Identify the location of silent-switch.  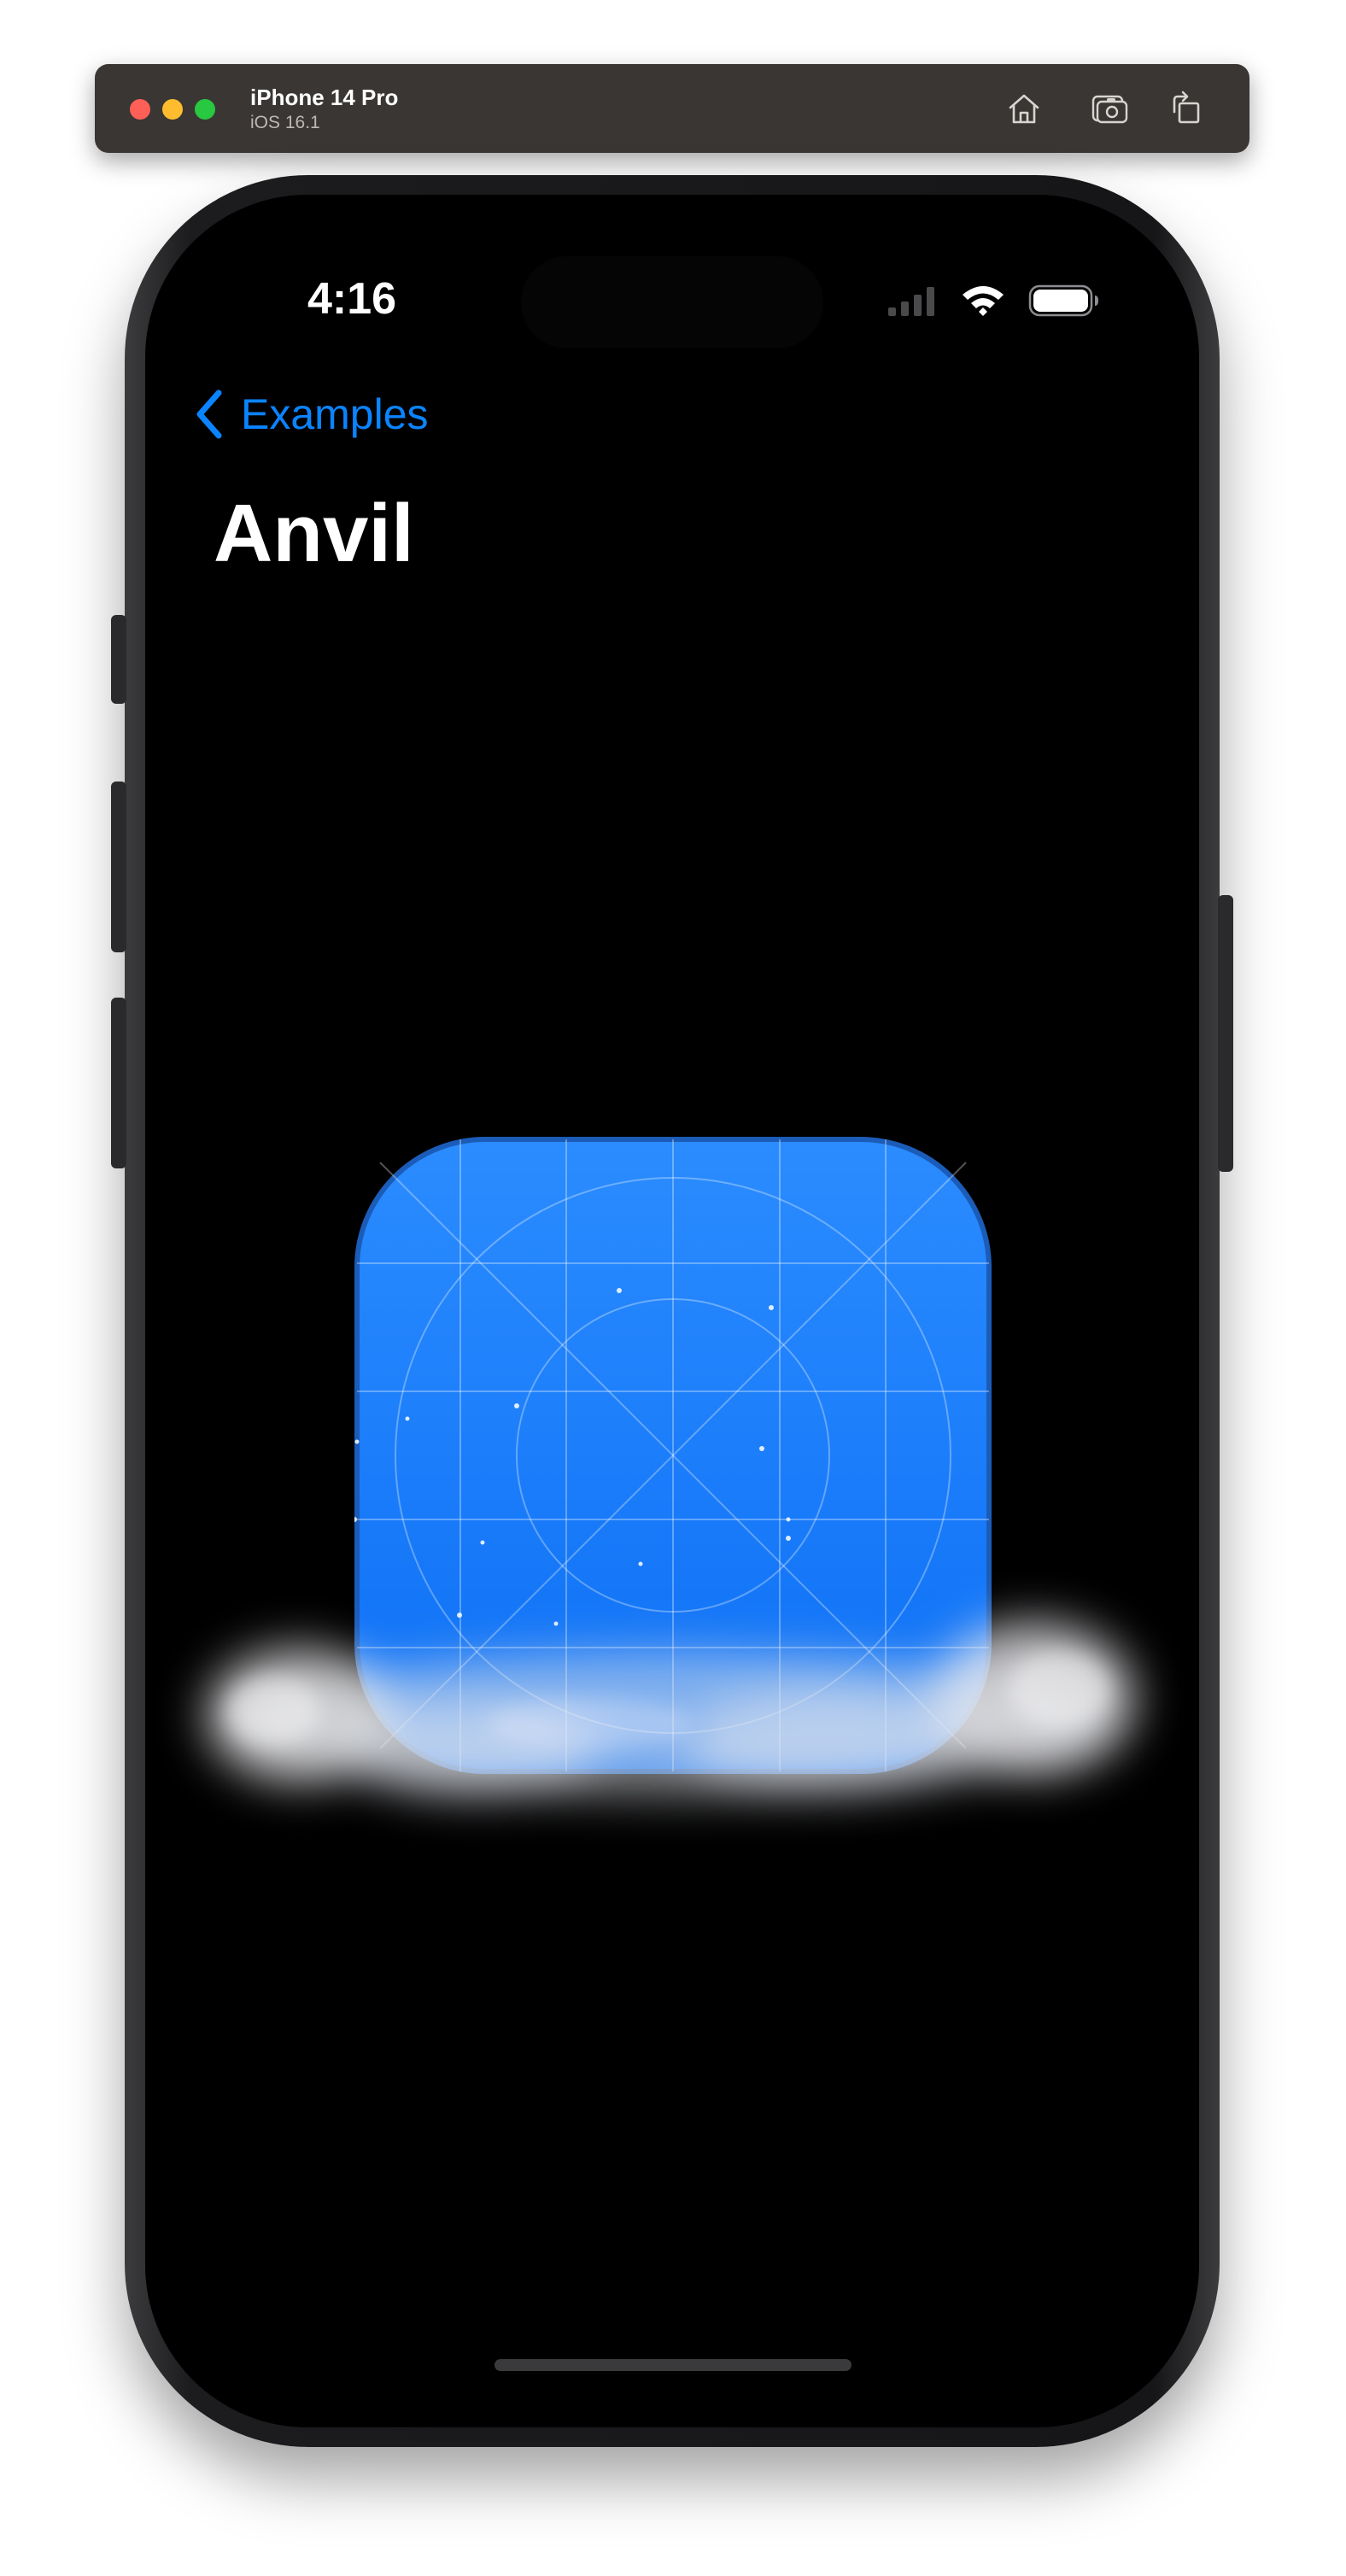
(118, 659).